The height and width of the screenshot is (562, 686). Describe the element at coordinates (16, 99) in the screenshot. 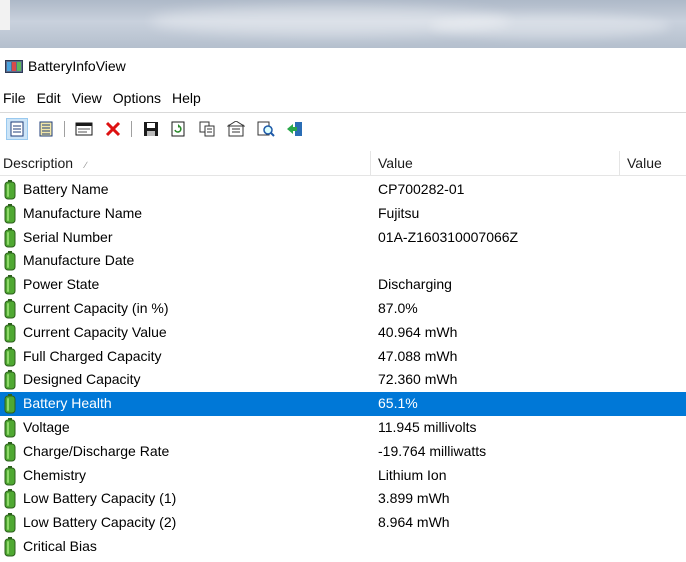

I see `menu-file: File` at that location.